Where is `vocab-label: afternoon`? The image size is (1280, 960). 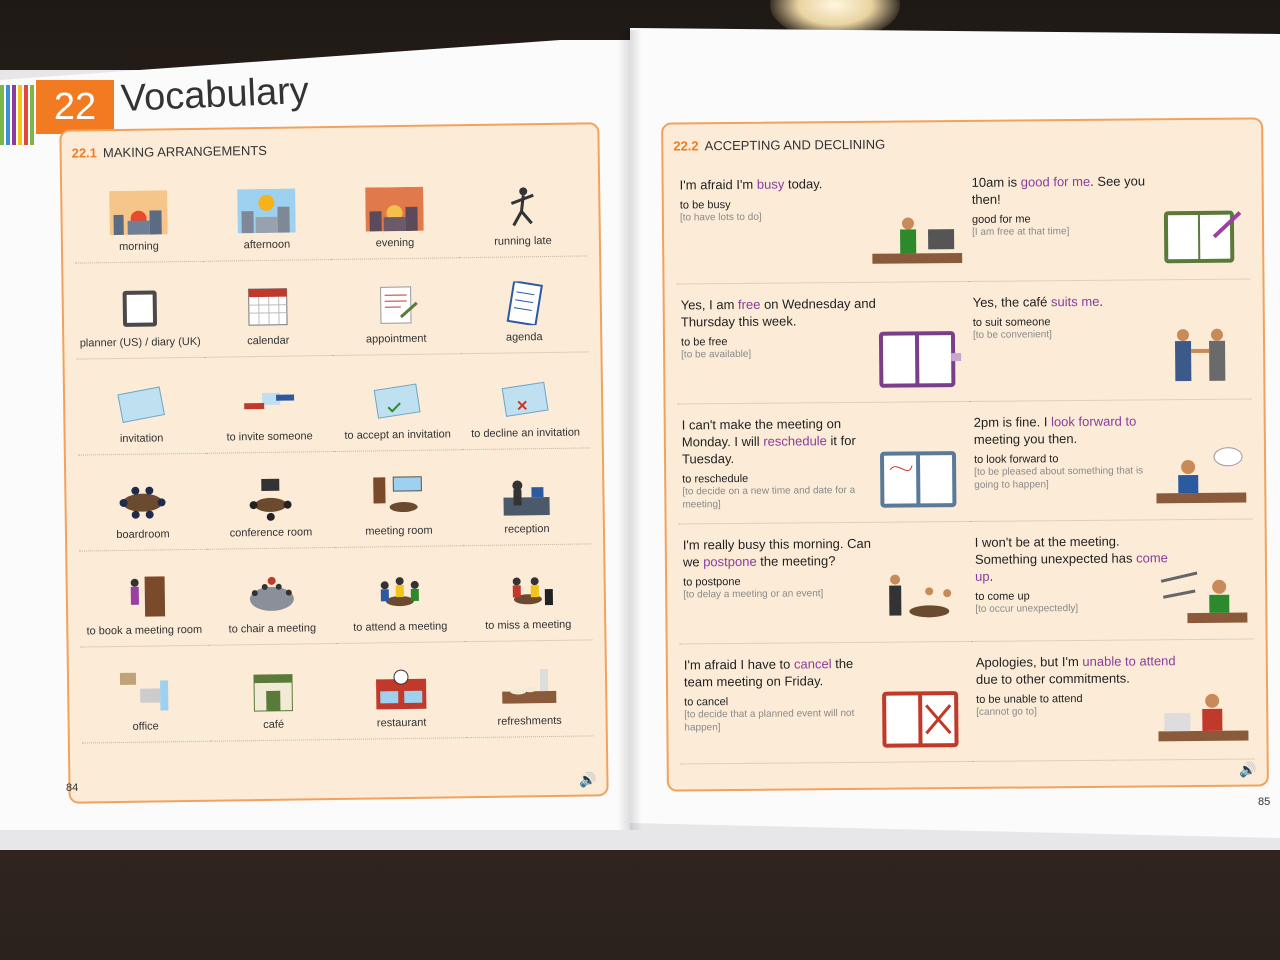
vocab-label: afternoon is located at coordinates (267, 245).